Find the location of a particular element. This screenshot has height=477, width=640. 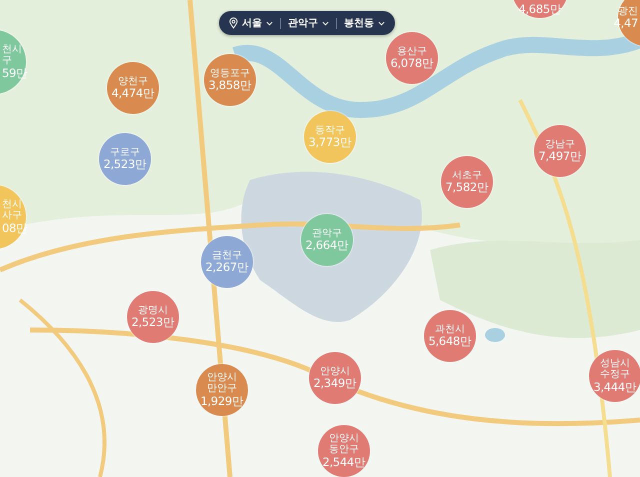

area-name: 구로구 is located at coordinates (125, 152).